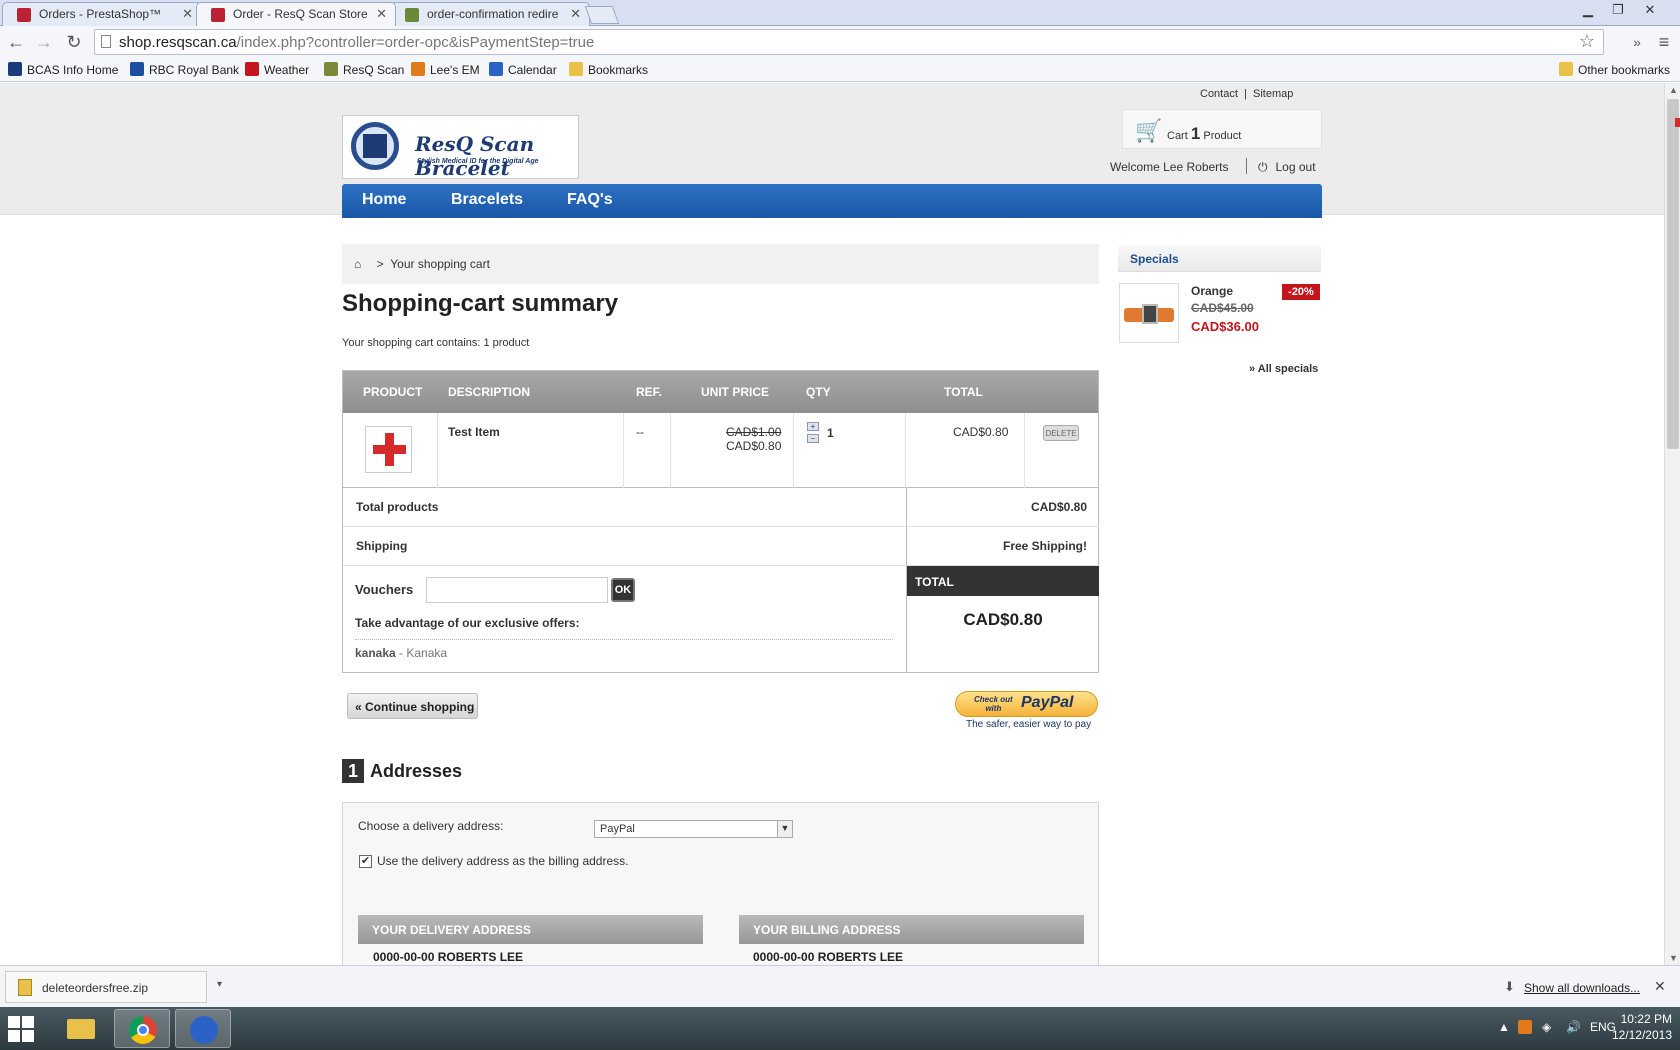 The image size is (1680, 1050). What do you see at coordinates (1588, 10) in the screenshot?
I see `minimize-icon: ▁` at bounding box center [1588, 10].